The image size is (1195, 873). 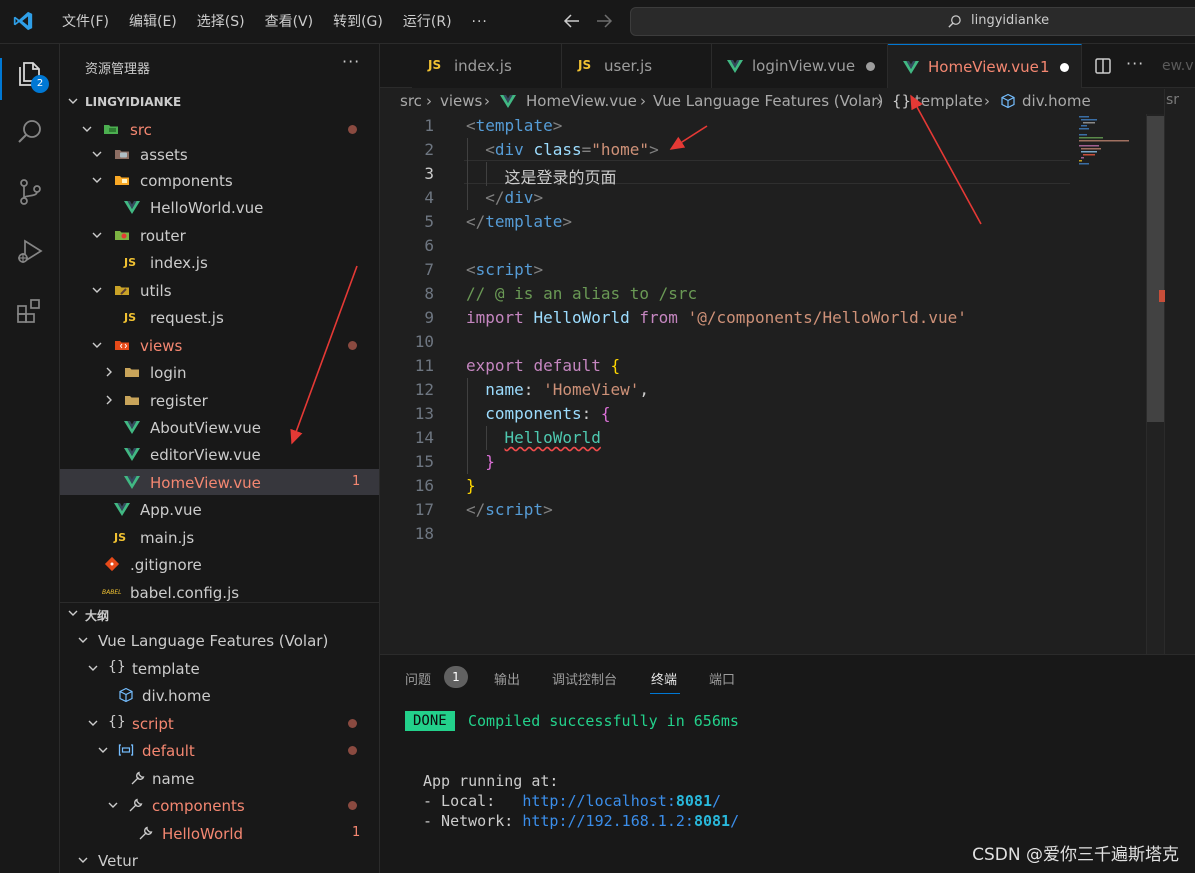 What do you see at coordinates (219, 833) in the screenshot?
I see `outline-item-helloworld: HelloWorld 1` at bounding box center [219, 833].